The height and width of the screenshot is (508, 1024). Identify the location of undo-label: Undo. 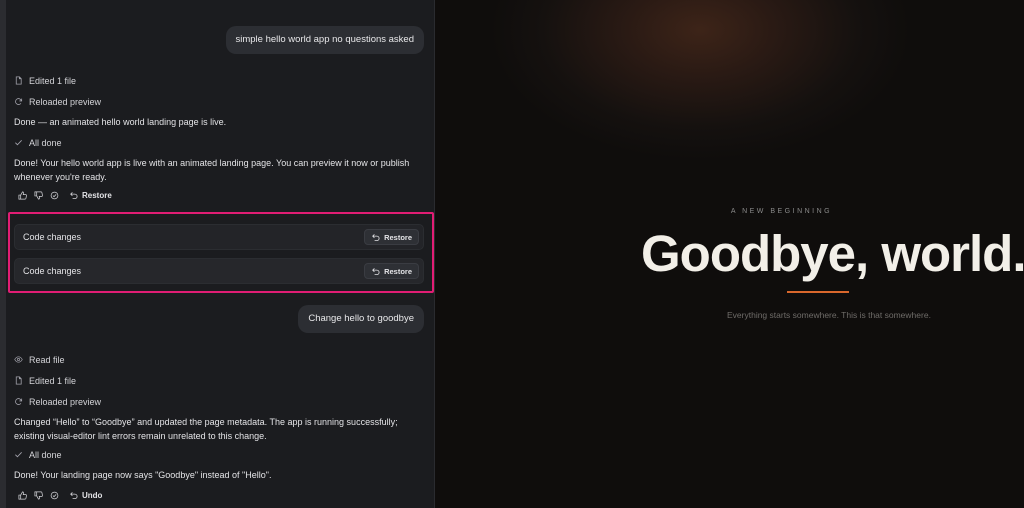
(92, 495).